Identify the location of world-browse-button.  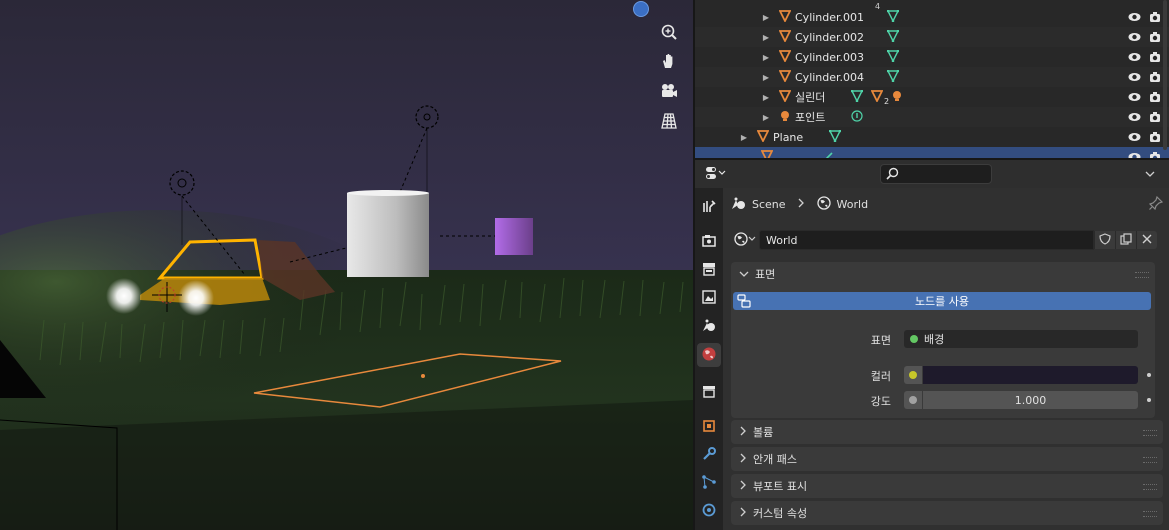
(745, 240).